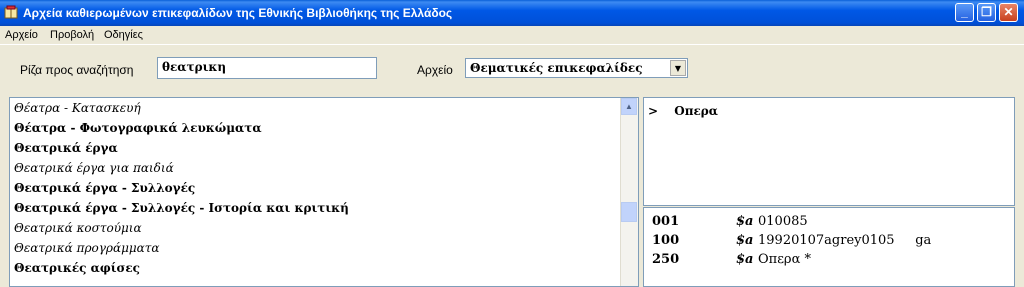  Describe the element at coordinates (324, 128) in the screenshot. I see `list-item: Θέατρα - Φωτογραφικά λευκώματα` at that location.